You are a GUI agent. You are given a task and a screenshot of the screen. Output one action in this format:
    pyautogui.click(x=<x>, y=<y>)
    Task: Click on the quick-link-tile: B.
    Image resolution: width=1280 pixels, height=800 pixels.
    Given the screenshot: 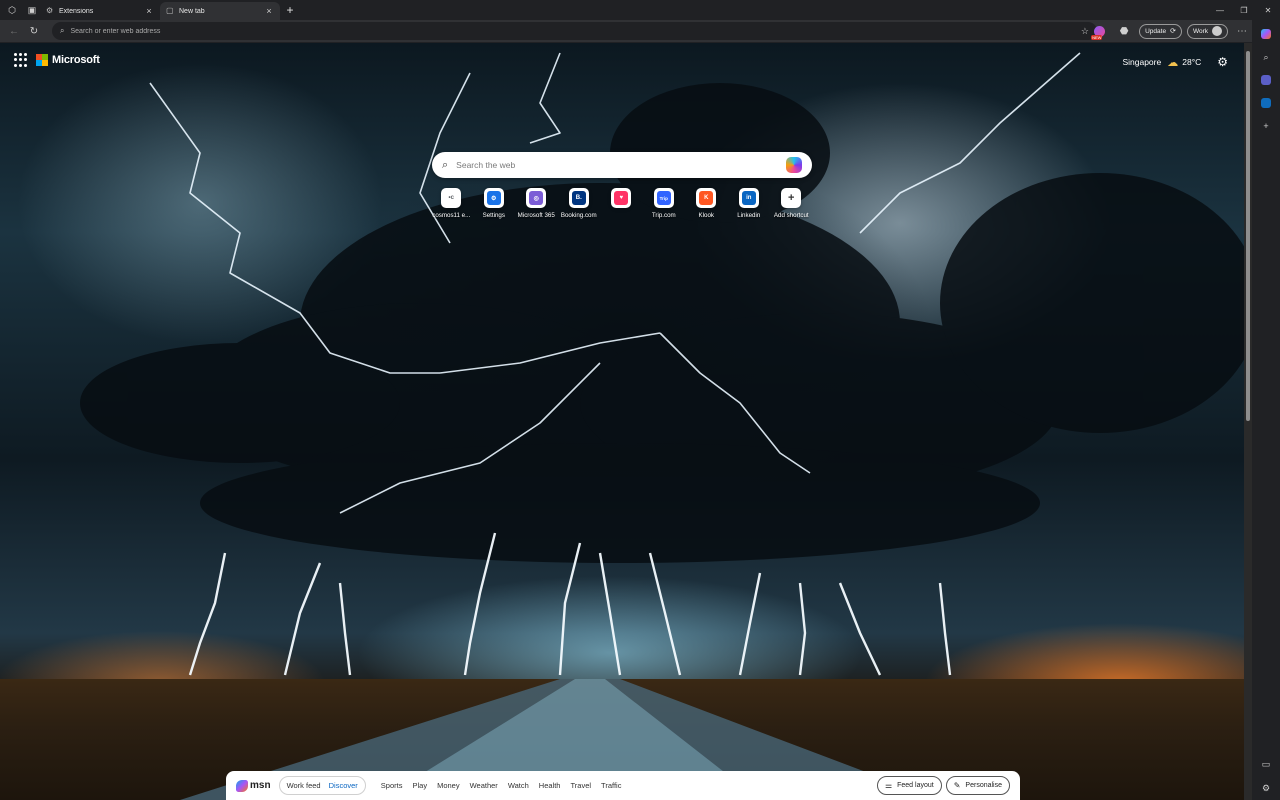 What is the action you would take?
    pyautogui.click(x=578, y=198)
    